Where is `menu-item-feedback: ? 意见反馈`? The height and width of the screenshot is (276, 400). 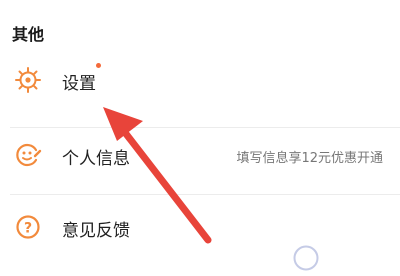 menu-item-feedback: ? 意见反馈 is located at coordinates (200, 227).